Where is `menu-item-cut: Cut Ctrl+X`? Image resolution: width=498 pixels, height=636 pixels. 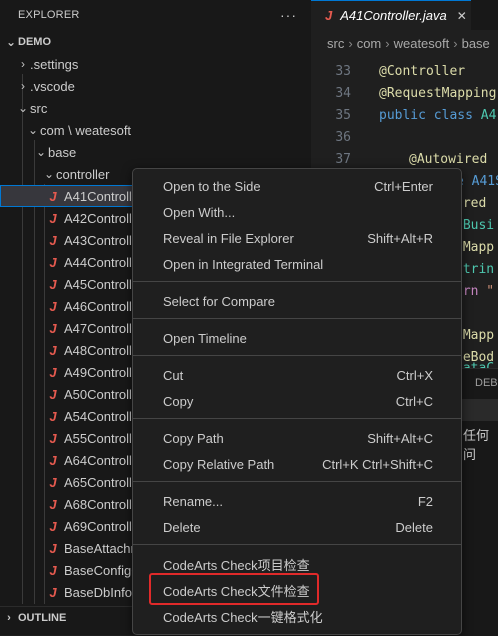 menu-item-cut: Cut Ctrl+X is located at coordinates (297, 375).